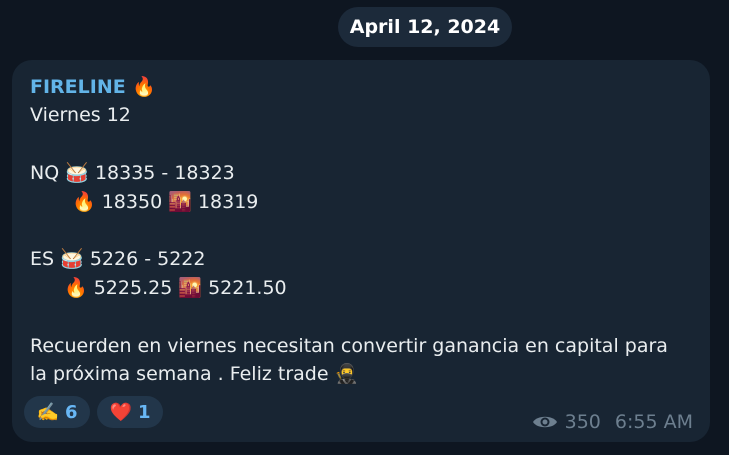 Image resolution: width=729 pixels, height=455 pixels. I want to click on view-counter: 350, so click(566, 422).